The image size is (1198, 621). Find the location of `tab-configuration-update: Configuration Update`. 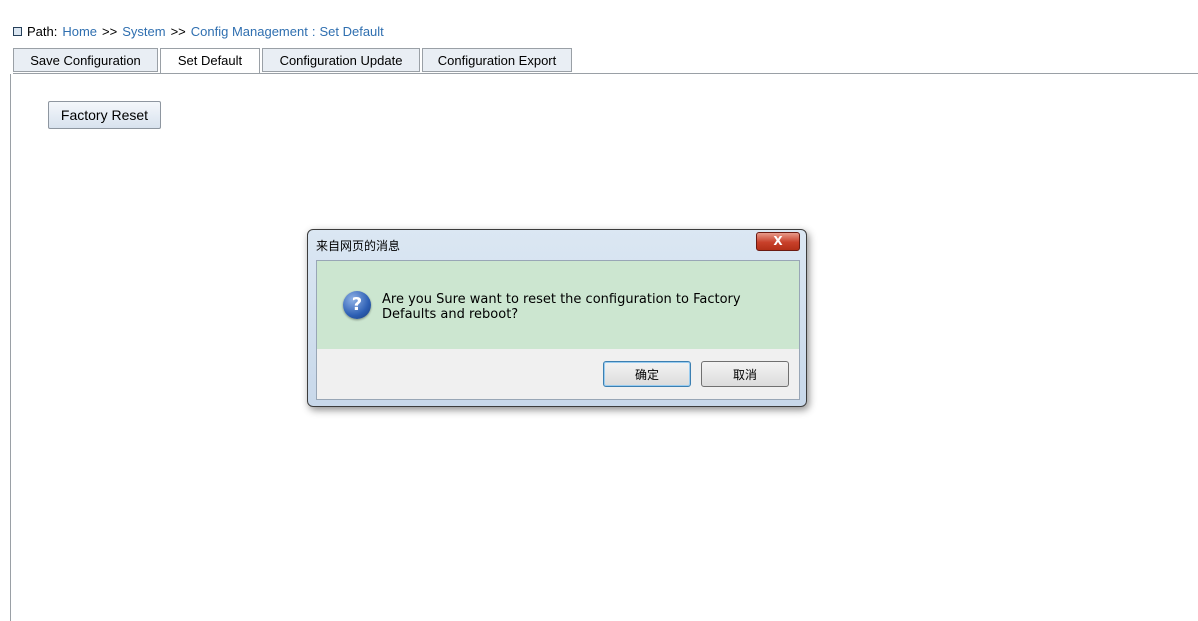

tab-configuration-update: Configuration Update is located at coordinates (341, 60).